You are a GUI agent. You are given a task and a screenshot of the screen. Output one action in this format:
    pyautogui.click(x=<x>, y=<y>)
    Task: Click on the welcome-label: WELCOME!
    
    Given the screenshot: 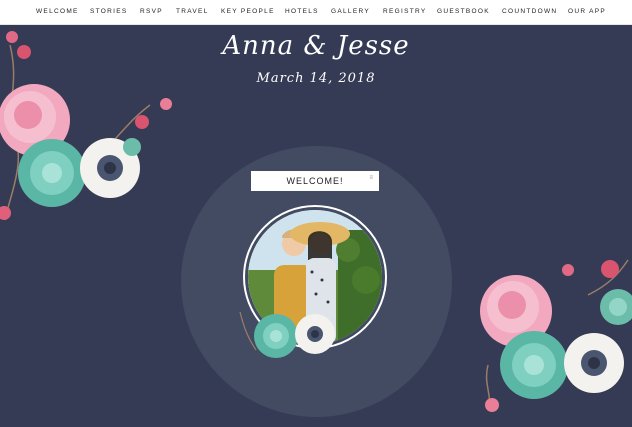 What is the action you would take?
    pyautogui.click(x=315, y=181)
    